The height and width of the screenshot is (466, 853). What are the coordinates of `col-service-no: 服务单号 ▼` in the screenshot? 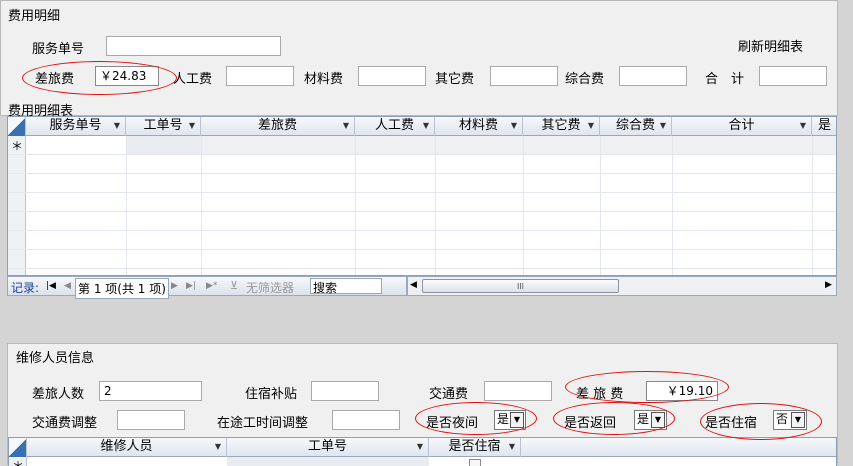 It's located at (76, 126).